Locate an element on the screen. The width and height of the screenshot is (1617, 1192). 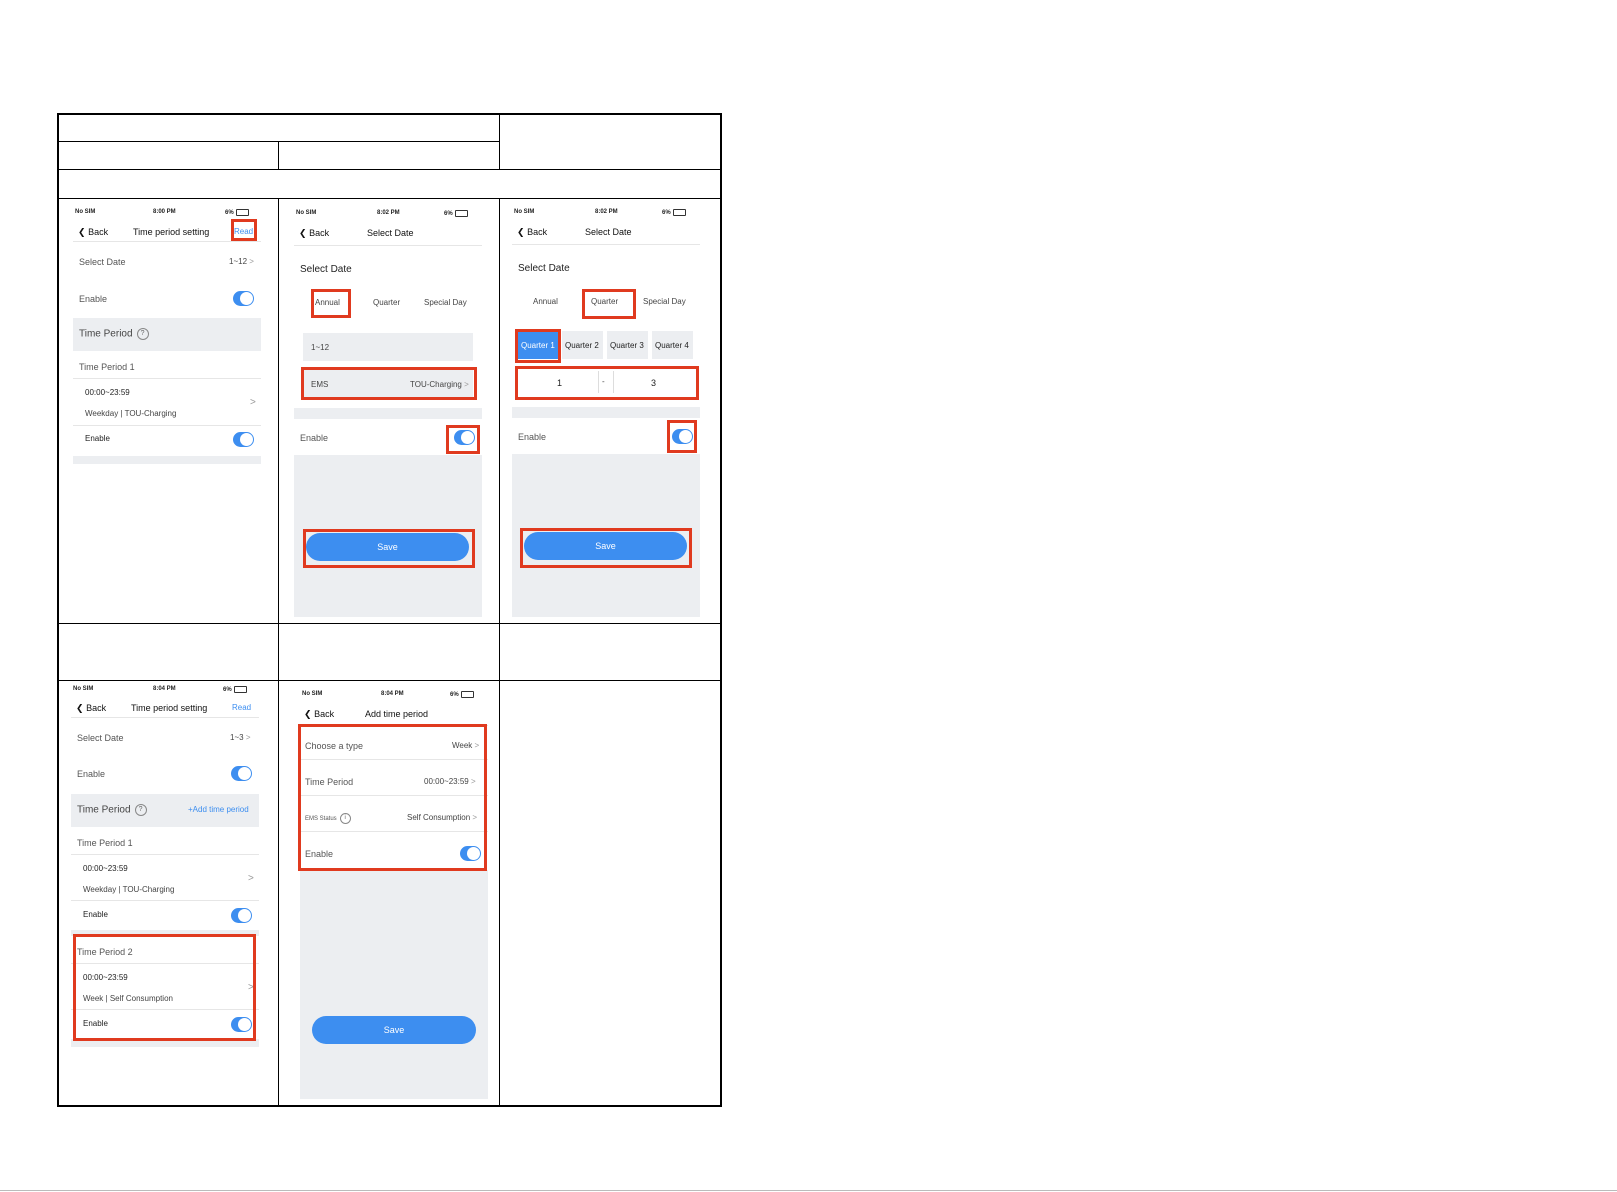
tab-annual: Annual is located at coordinates (545, 301).